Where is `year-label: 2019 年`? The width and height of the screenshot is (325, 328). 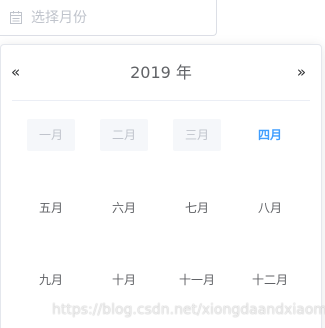
year-label: 2019 年 is located at coordinates (161, 73).